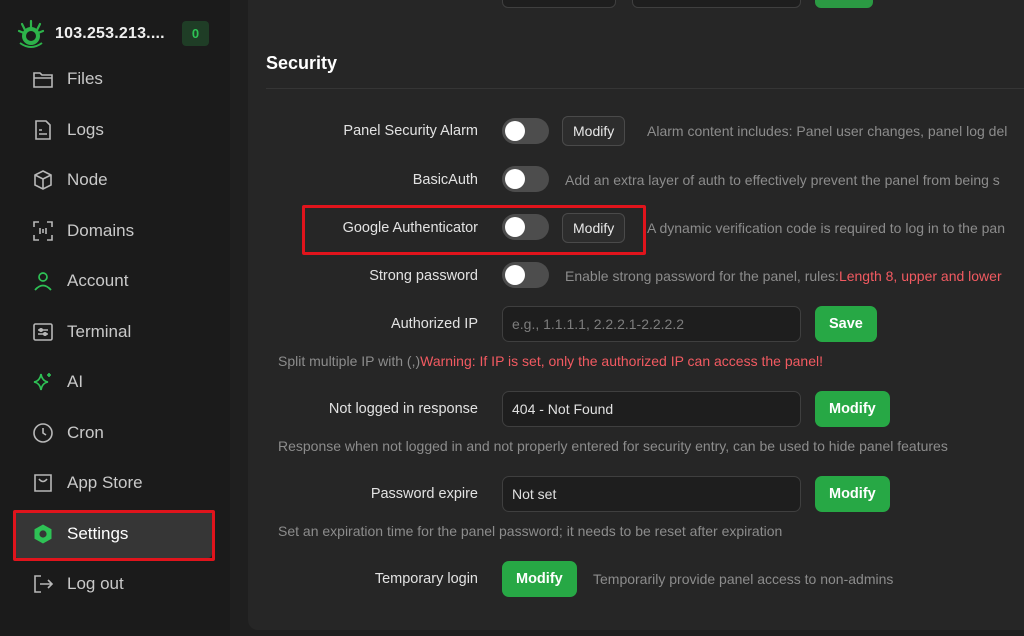 The width and height of the screenshot is (1024, 636). What do you see at coordinates (403, 409) in the screenshot?
I see `not-logged-in-response-label: Not logged in response` at bounding box center [403, 409].